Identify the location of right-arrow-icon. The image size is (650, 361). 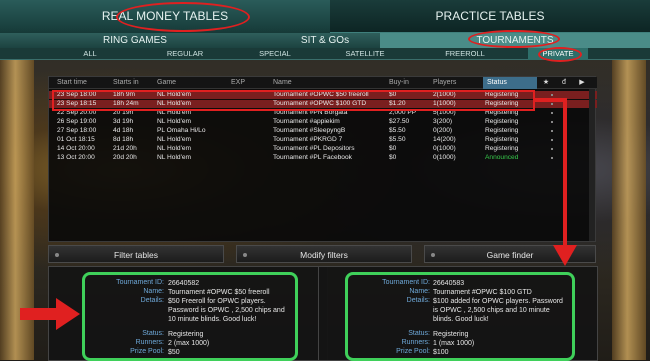
(68, 314).